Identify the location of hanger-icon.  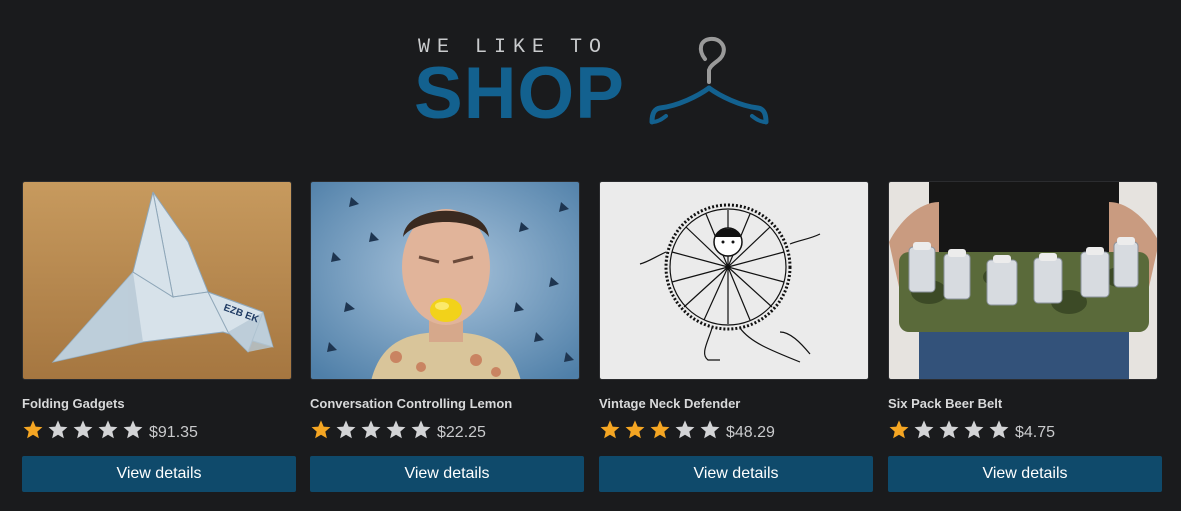
(709, 80).